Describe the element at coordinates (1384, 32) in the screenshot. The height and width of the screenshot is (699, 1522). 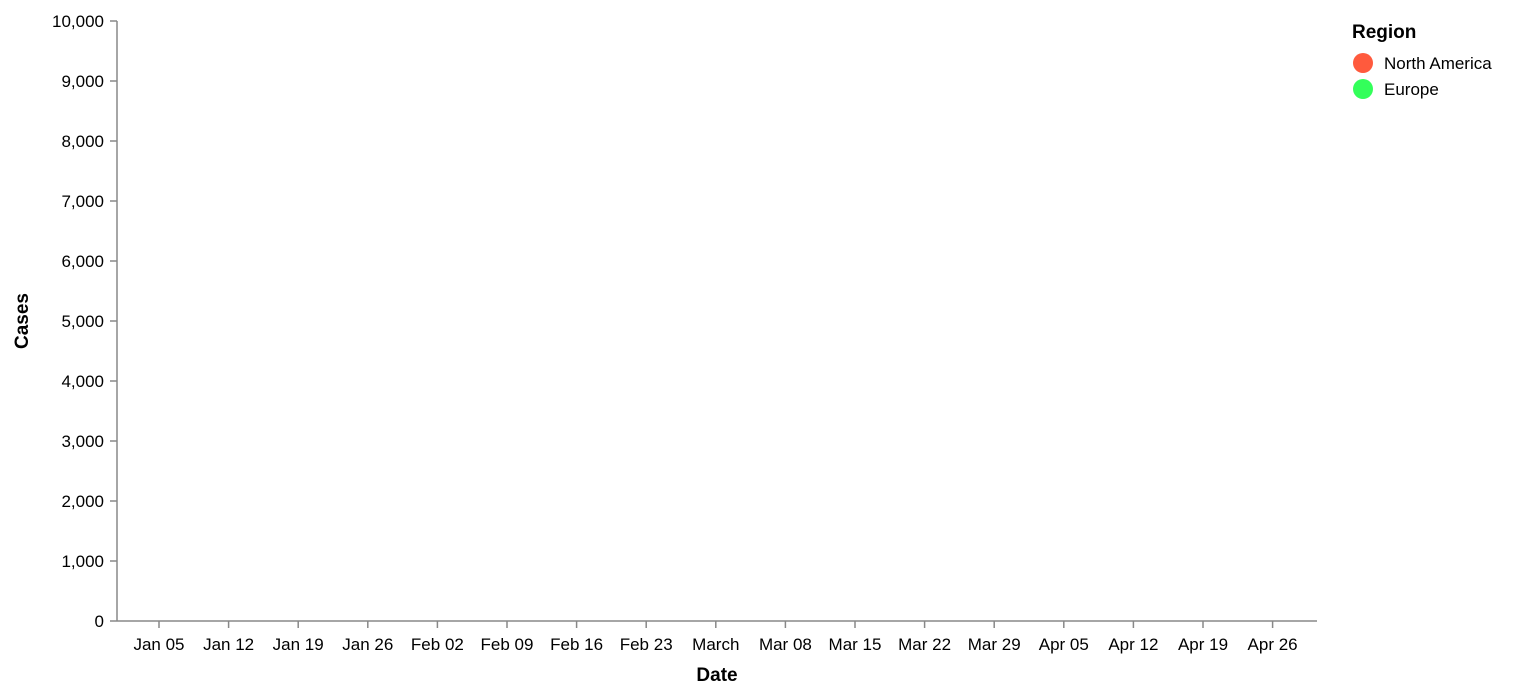
I see `legend-title: Region` at that location.